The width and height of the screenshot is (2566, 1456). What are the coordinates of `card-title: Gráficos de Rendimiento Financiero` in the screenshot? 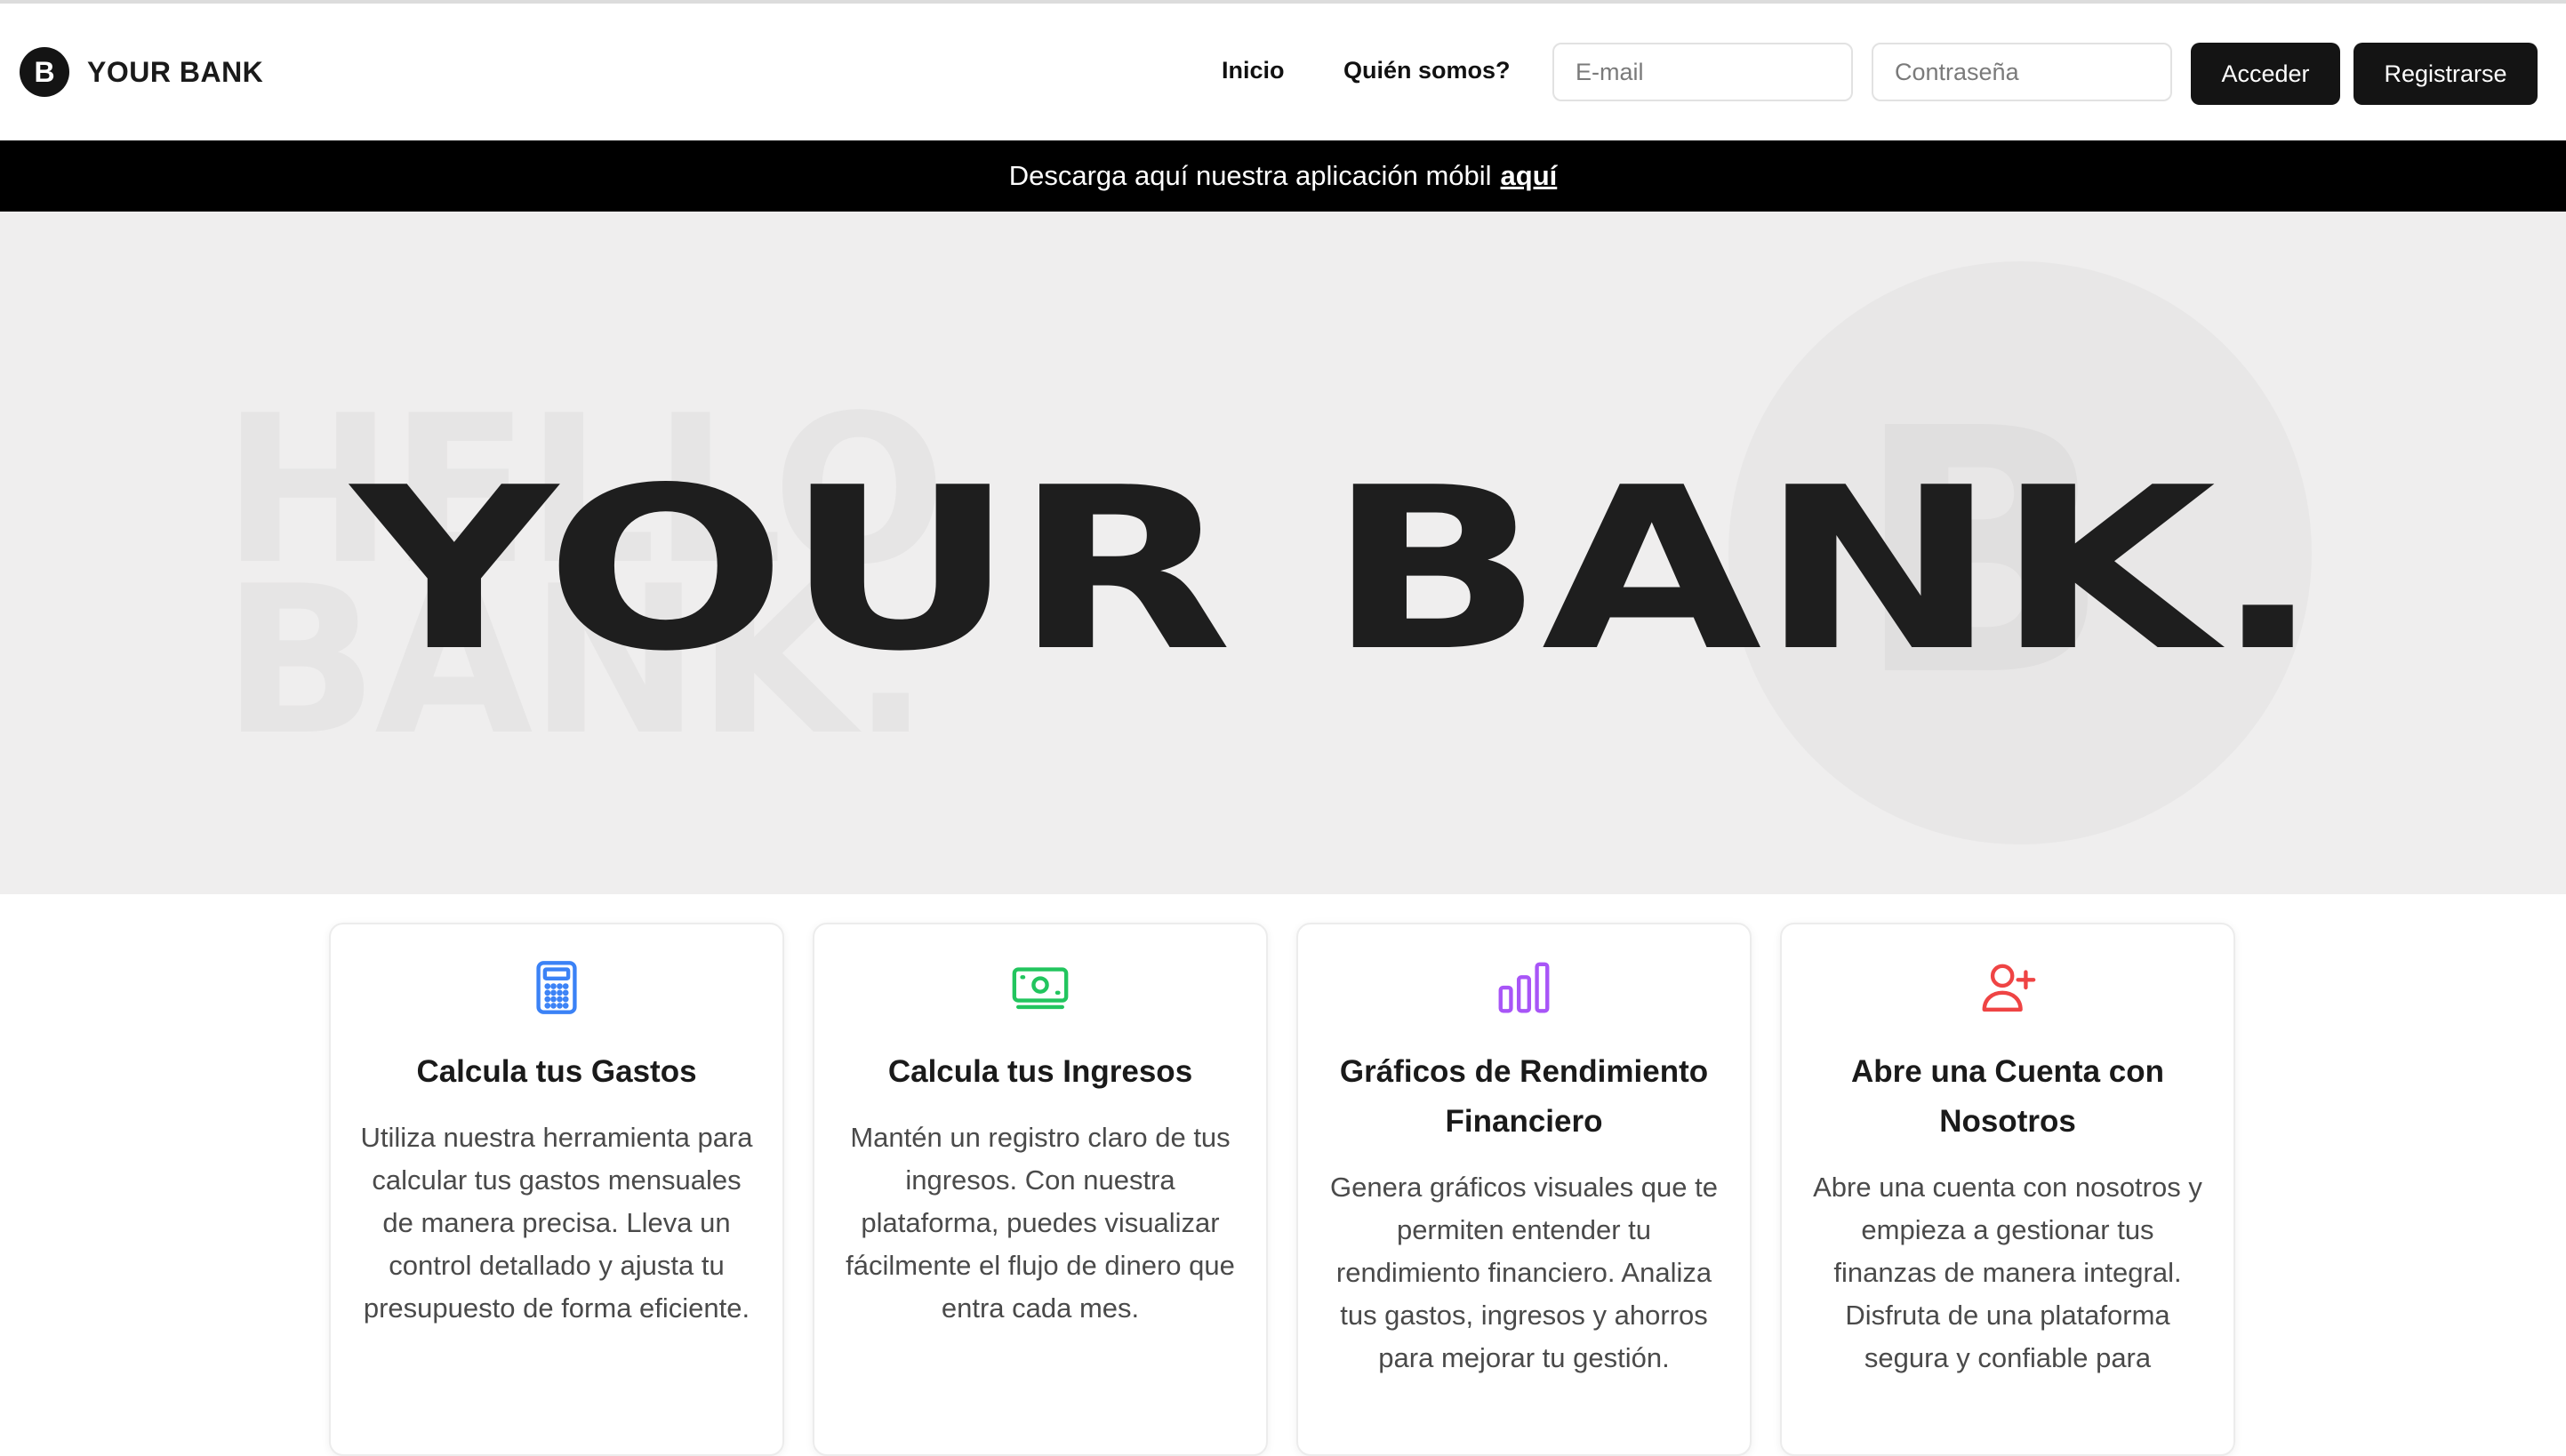 It's located at (1524, 1096).